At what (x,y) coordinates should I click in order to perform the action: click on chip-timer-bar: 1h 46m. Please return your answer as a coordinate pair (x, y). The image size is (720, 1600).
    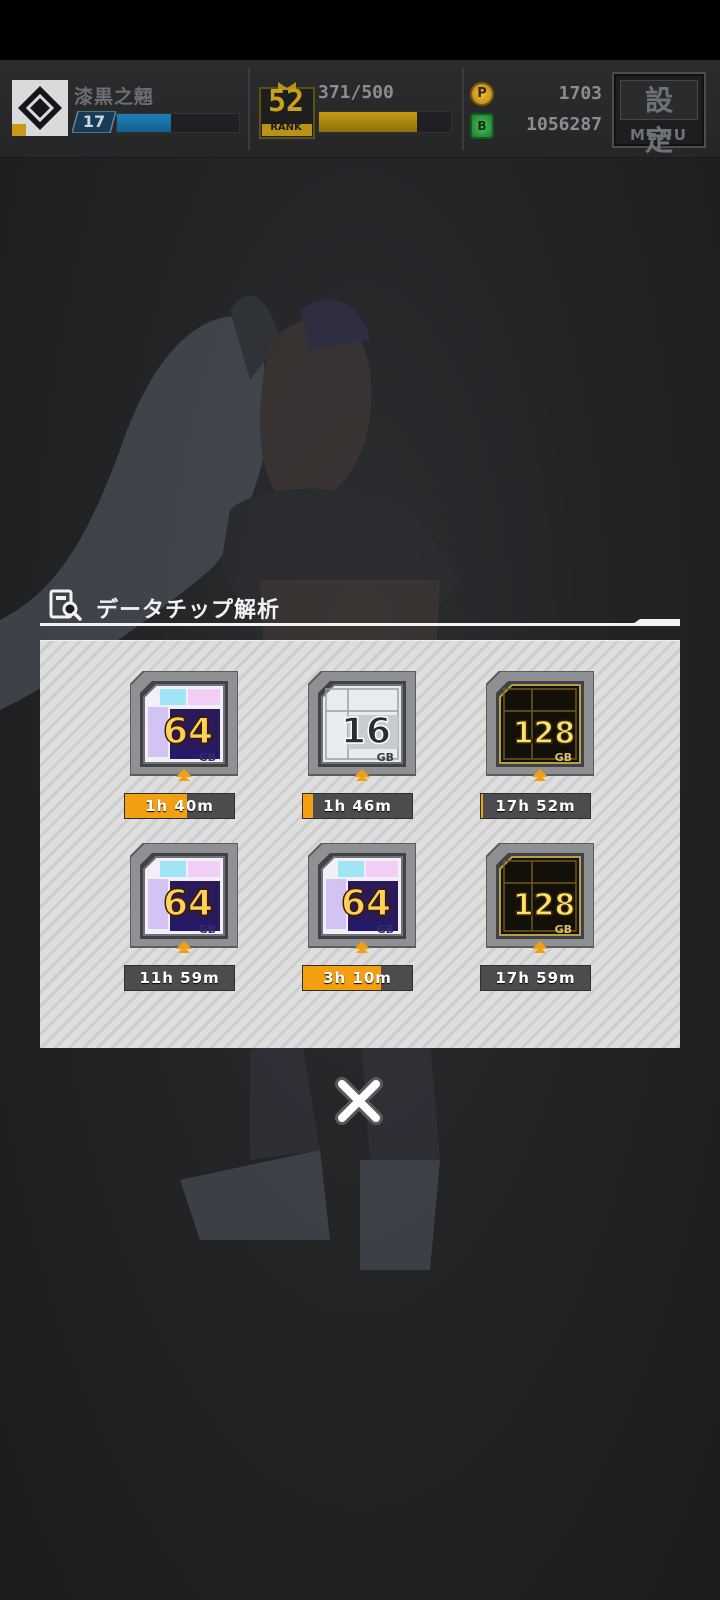
    Looking at the image, I should click on (357, 806).